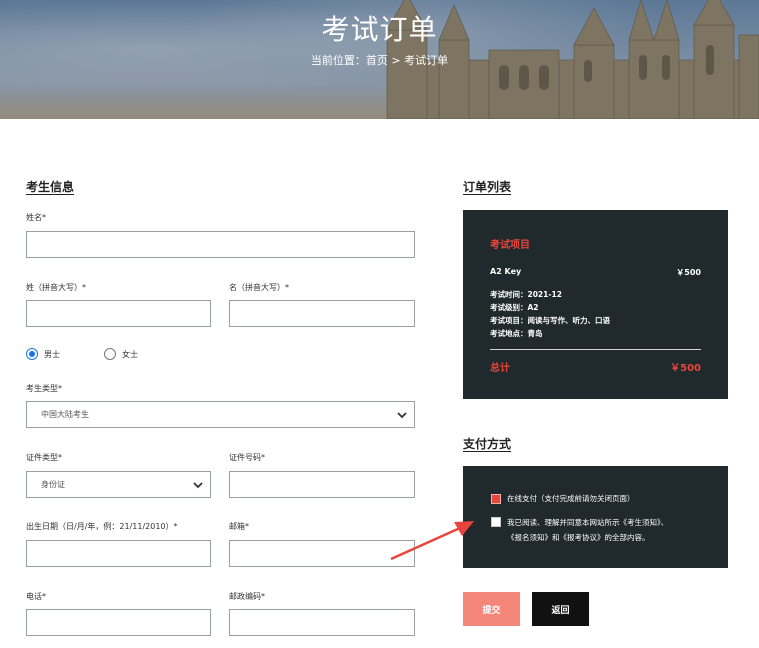 The width and height of the screenshot is (759, 648). Describe the element at coordinates (685, 368) in the screenshot. I see `order-total-value: ￥500` at that location.